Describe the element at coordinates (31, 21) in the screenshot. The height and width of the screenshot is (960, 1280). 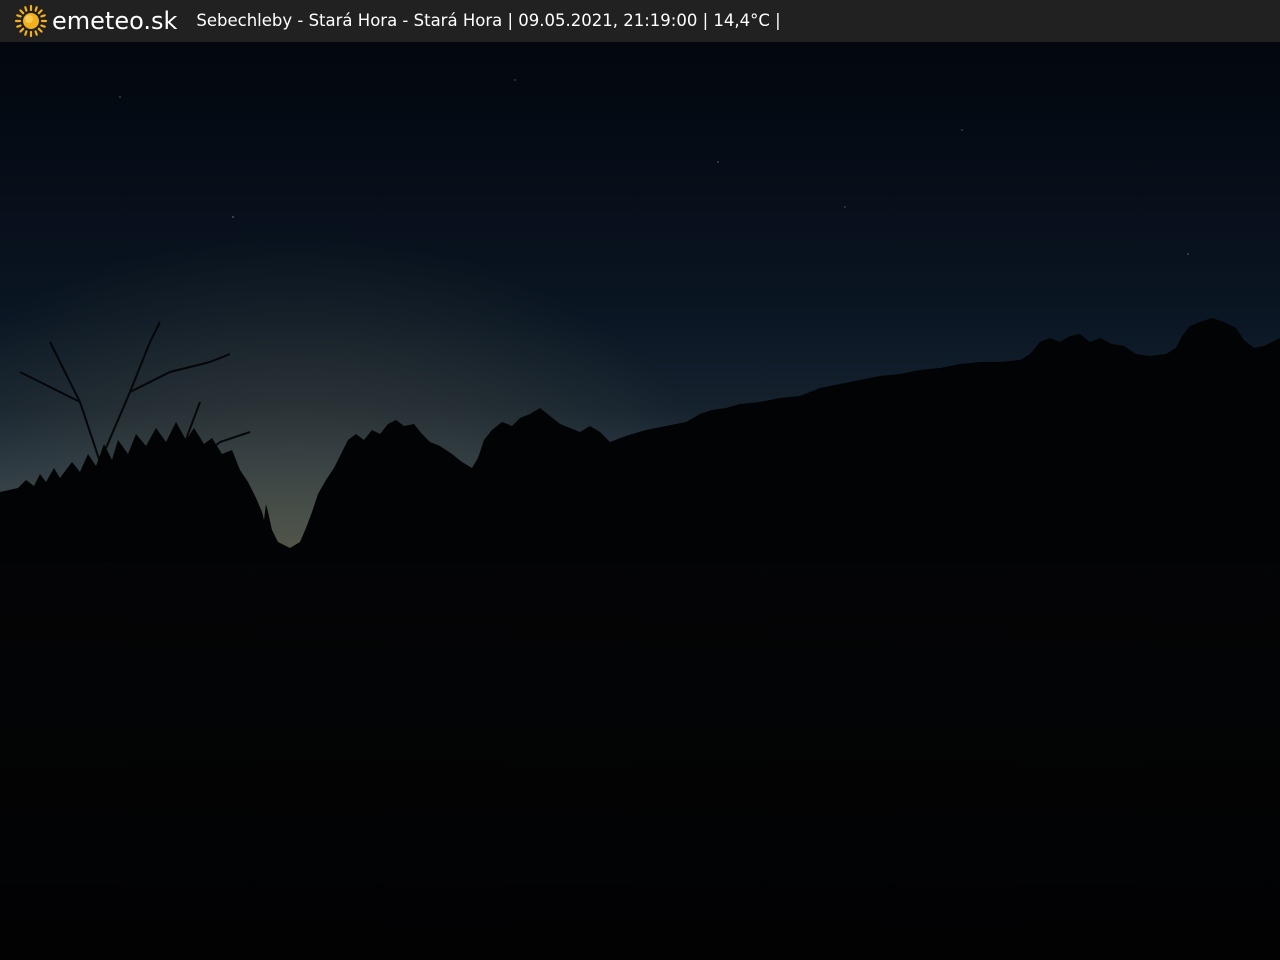
I see `sun-icon` at that location.